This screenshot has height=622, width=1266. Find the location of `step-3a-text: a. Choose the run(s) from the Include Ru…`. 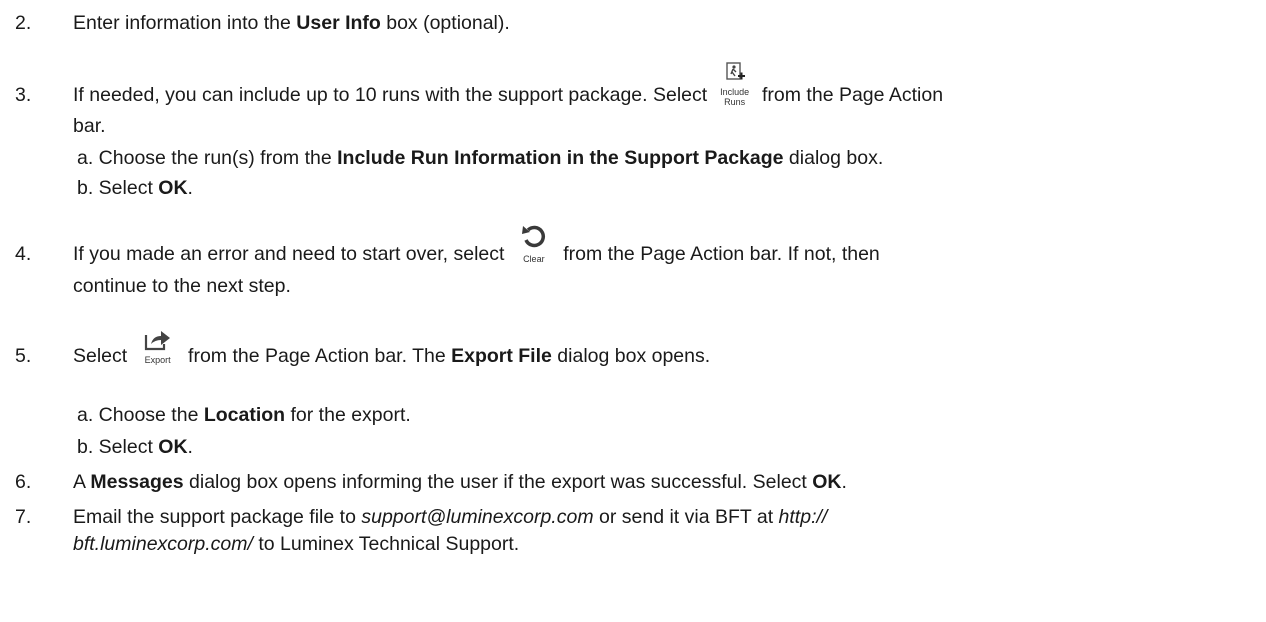

step-3a-text: a. Choose the run(s) from the Include Ru… is located at coordinates (480, 158).